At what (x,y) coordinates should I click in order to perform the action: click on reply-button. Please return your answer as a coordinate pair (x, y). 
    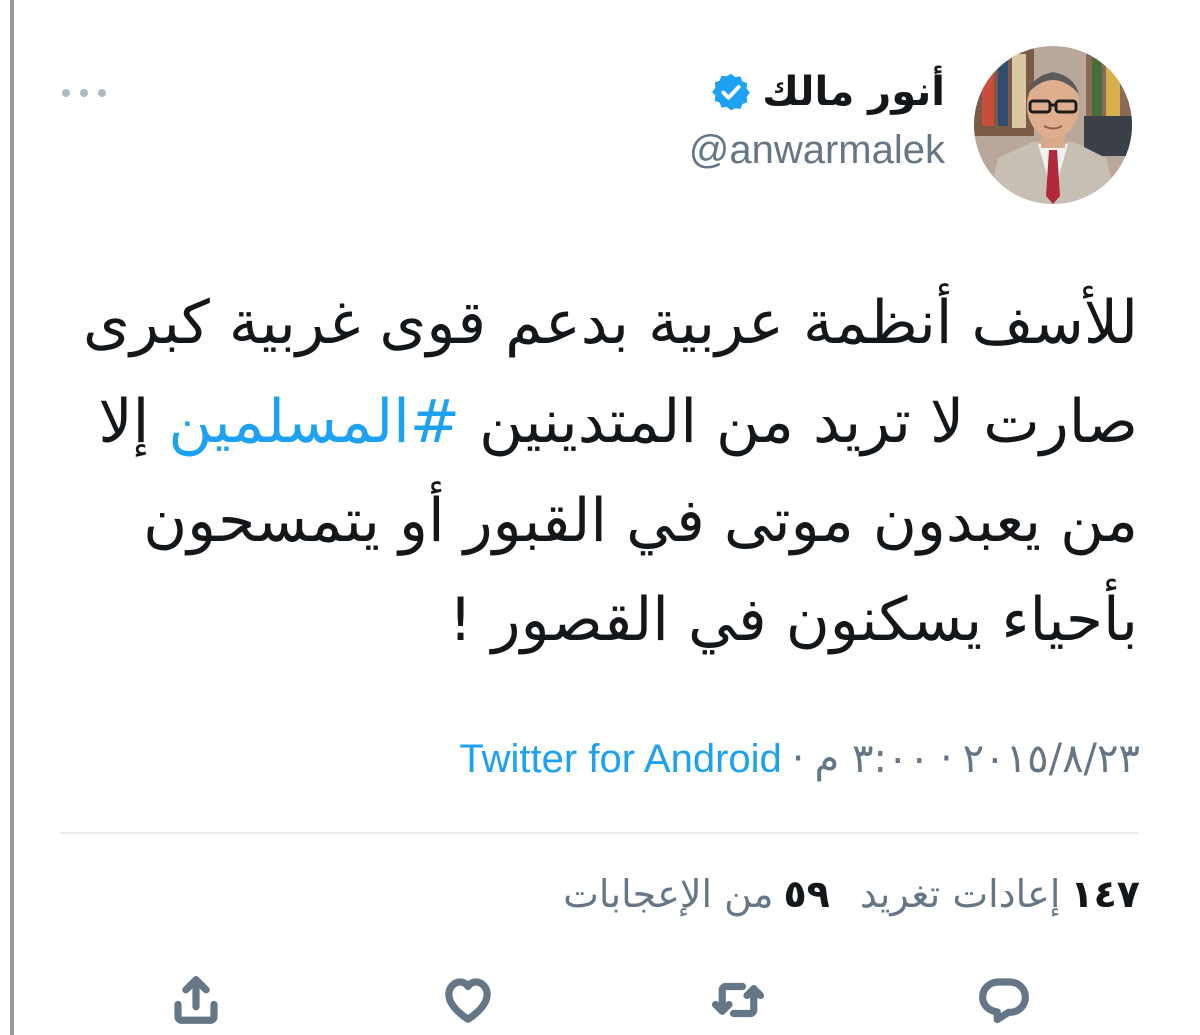
    Looking at the image, I should click on (1004, 1000).